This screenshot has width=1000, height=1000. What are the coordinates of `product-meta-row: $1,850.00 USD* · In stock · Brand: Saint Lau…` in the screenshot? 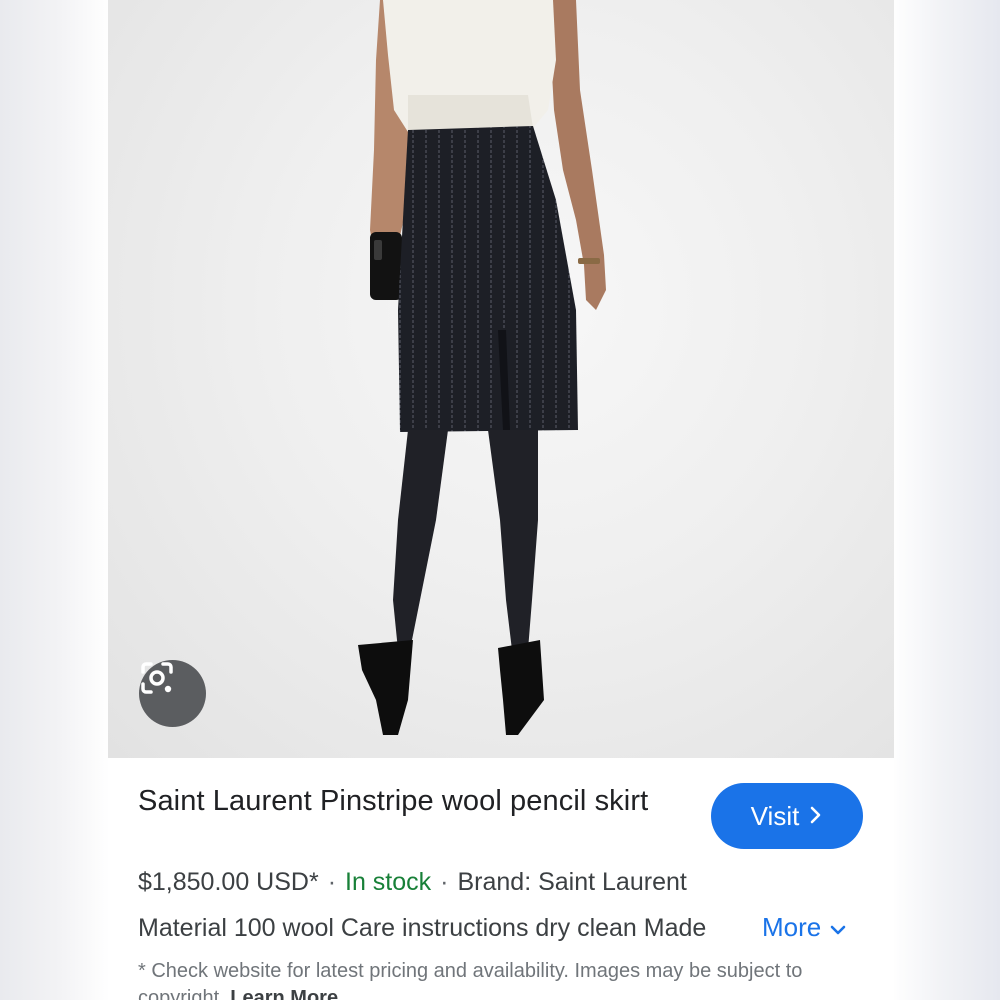 It's located at (412, 882).